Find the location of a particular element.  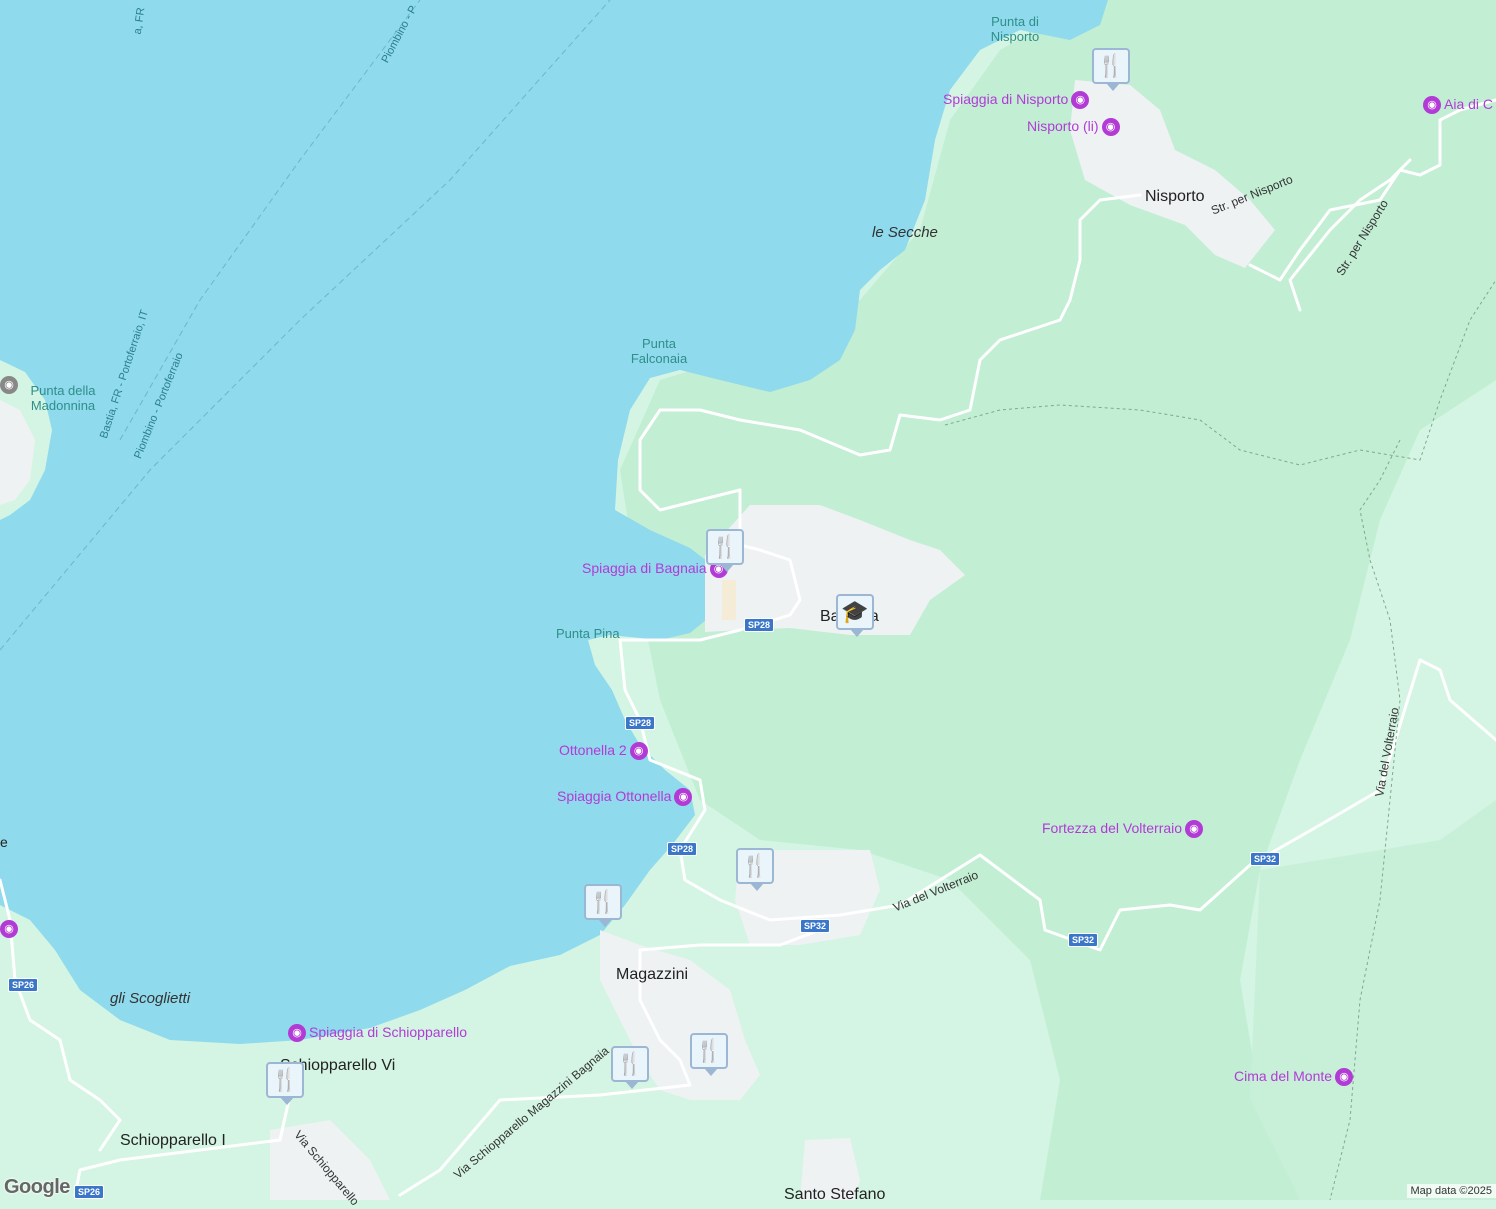

place-label-santo-stefano: Santo Stefano is located at coordinates (834, 1195).